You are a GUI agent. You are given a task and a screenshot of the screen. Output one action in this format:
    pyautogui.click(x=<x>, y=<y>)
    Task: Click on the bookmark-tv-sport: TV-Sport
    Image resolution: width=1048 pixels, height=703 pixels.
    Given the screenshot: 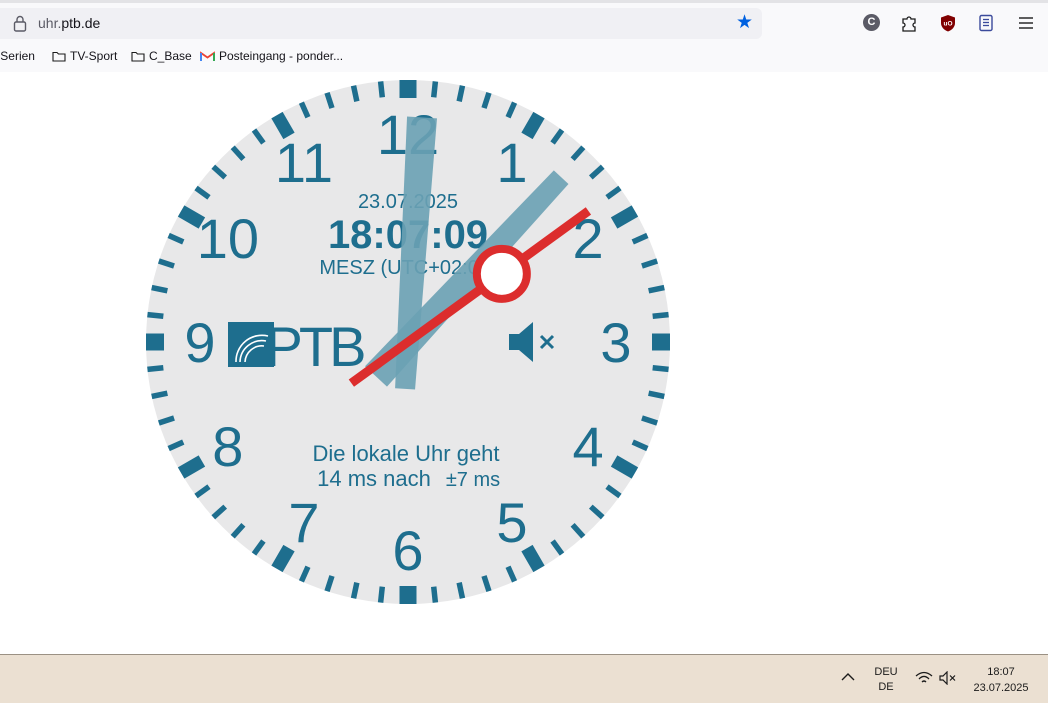 What is the action you would take?
    pyautogui.click(x=84, y=56)
    